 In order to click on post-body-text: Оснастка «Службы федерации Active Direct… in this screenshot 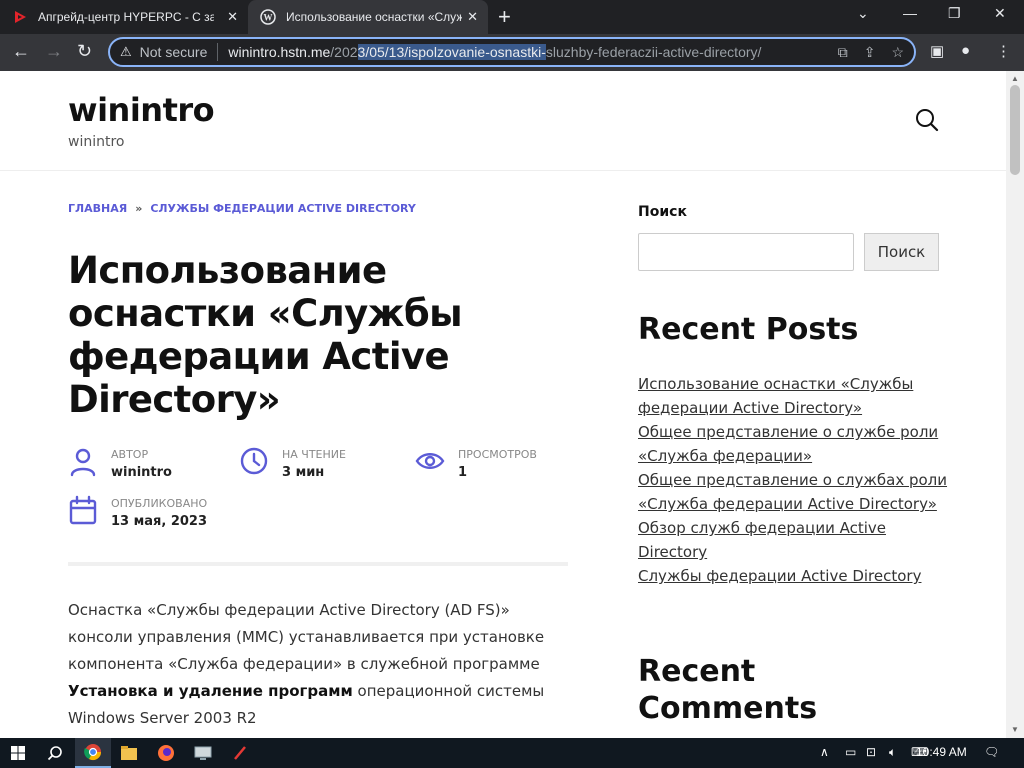, I will do `click(306, 637)`.